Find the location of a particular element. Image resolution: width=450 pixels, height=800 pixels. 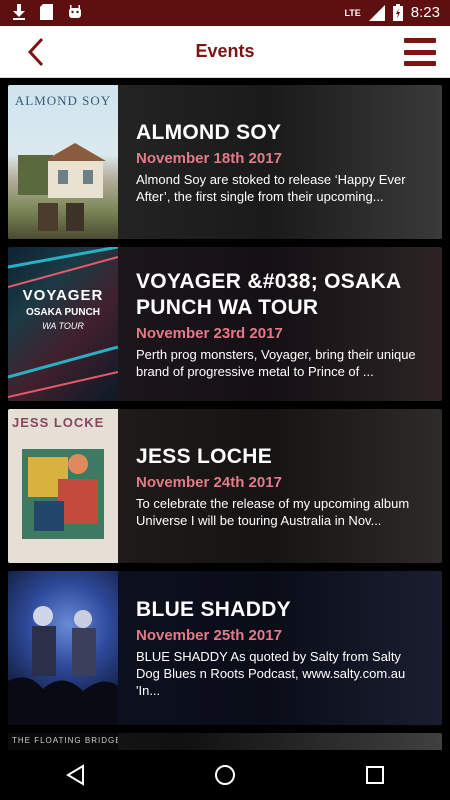

event-title: BLUE SHADDY is located at coordinates (213, 609).